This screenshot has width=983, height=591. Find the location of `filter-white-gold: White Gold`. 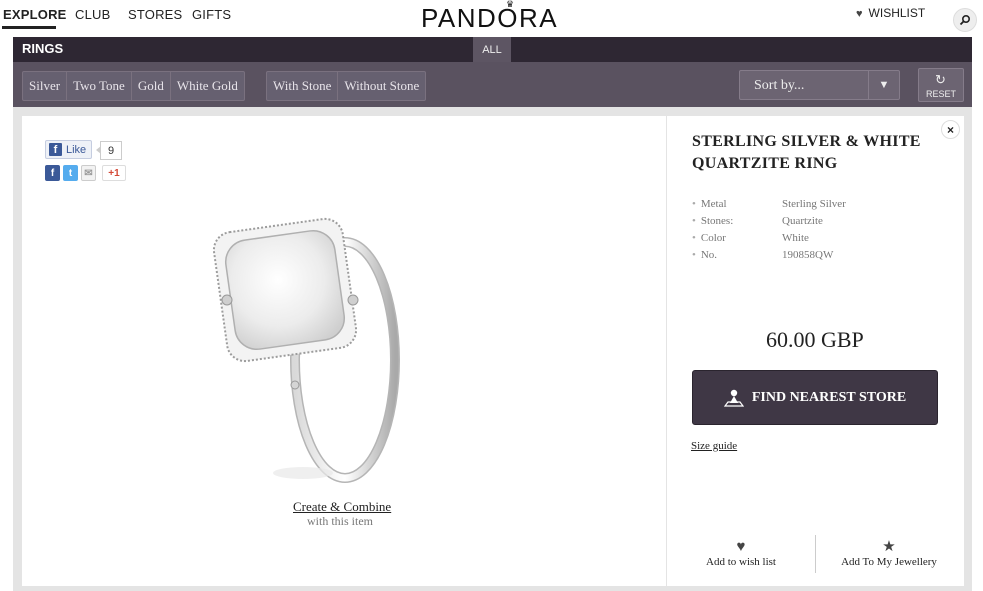

filter-white-gold: White Gold is located at coordinates (207, 86).